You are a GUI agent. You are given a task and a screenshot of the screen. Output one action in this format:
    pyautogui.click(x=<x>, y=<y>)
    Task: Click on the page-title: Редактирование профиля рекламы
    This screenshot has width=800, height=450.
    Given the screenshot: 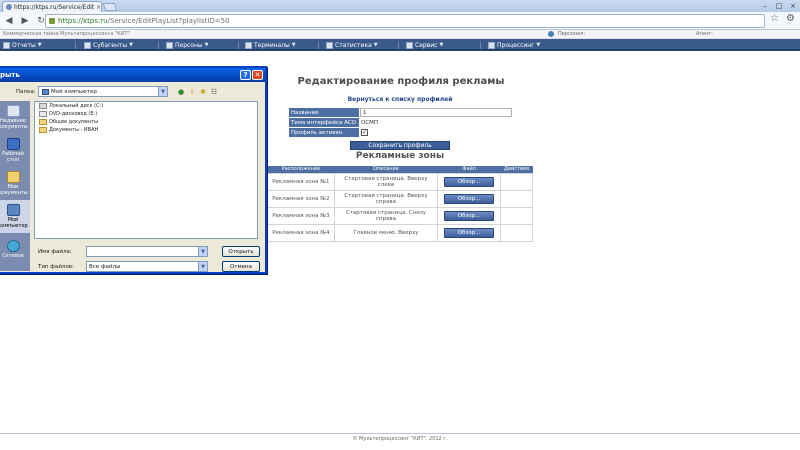 What is the action you would take?
    pyautogui.click(x=401, y=81)
    